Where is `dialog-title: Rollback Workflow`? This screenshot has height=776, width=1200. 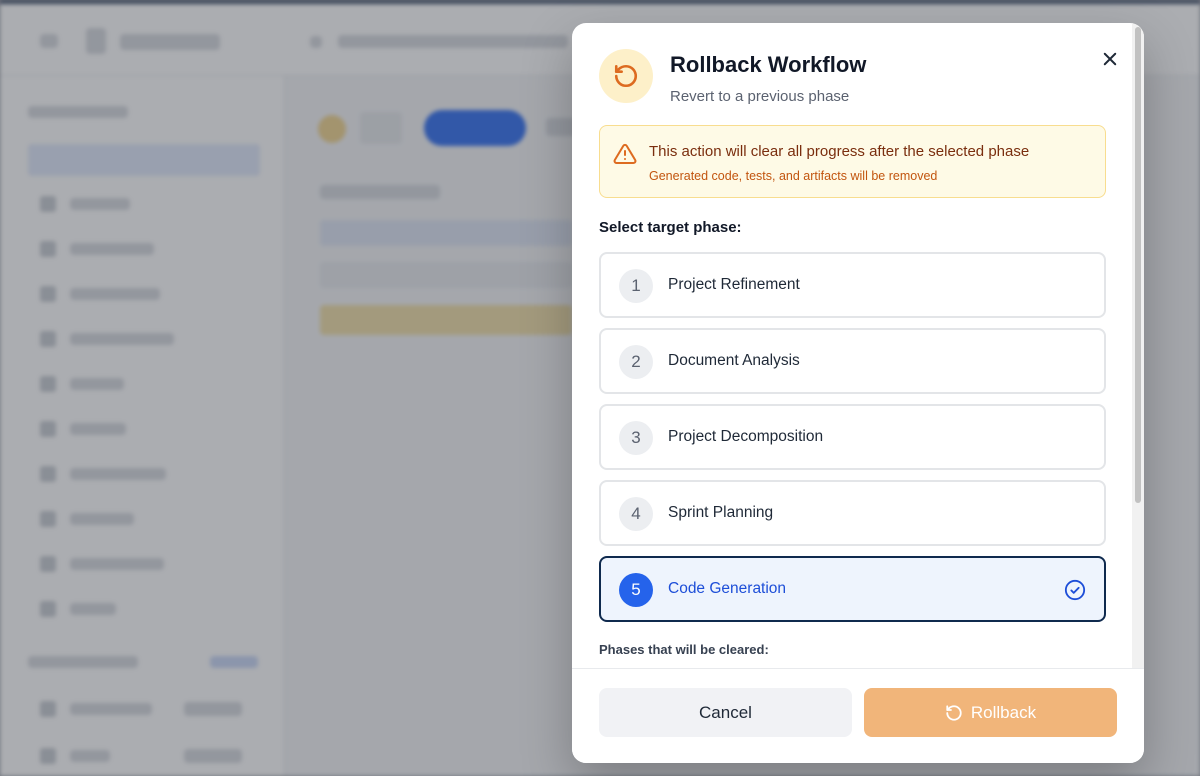
dialog-title: Rollback Workflow is located at coordinates (768, 64).